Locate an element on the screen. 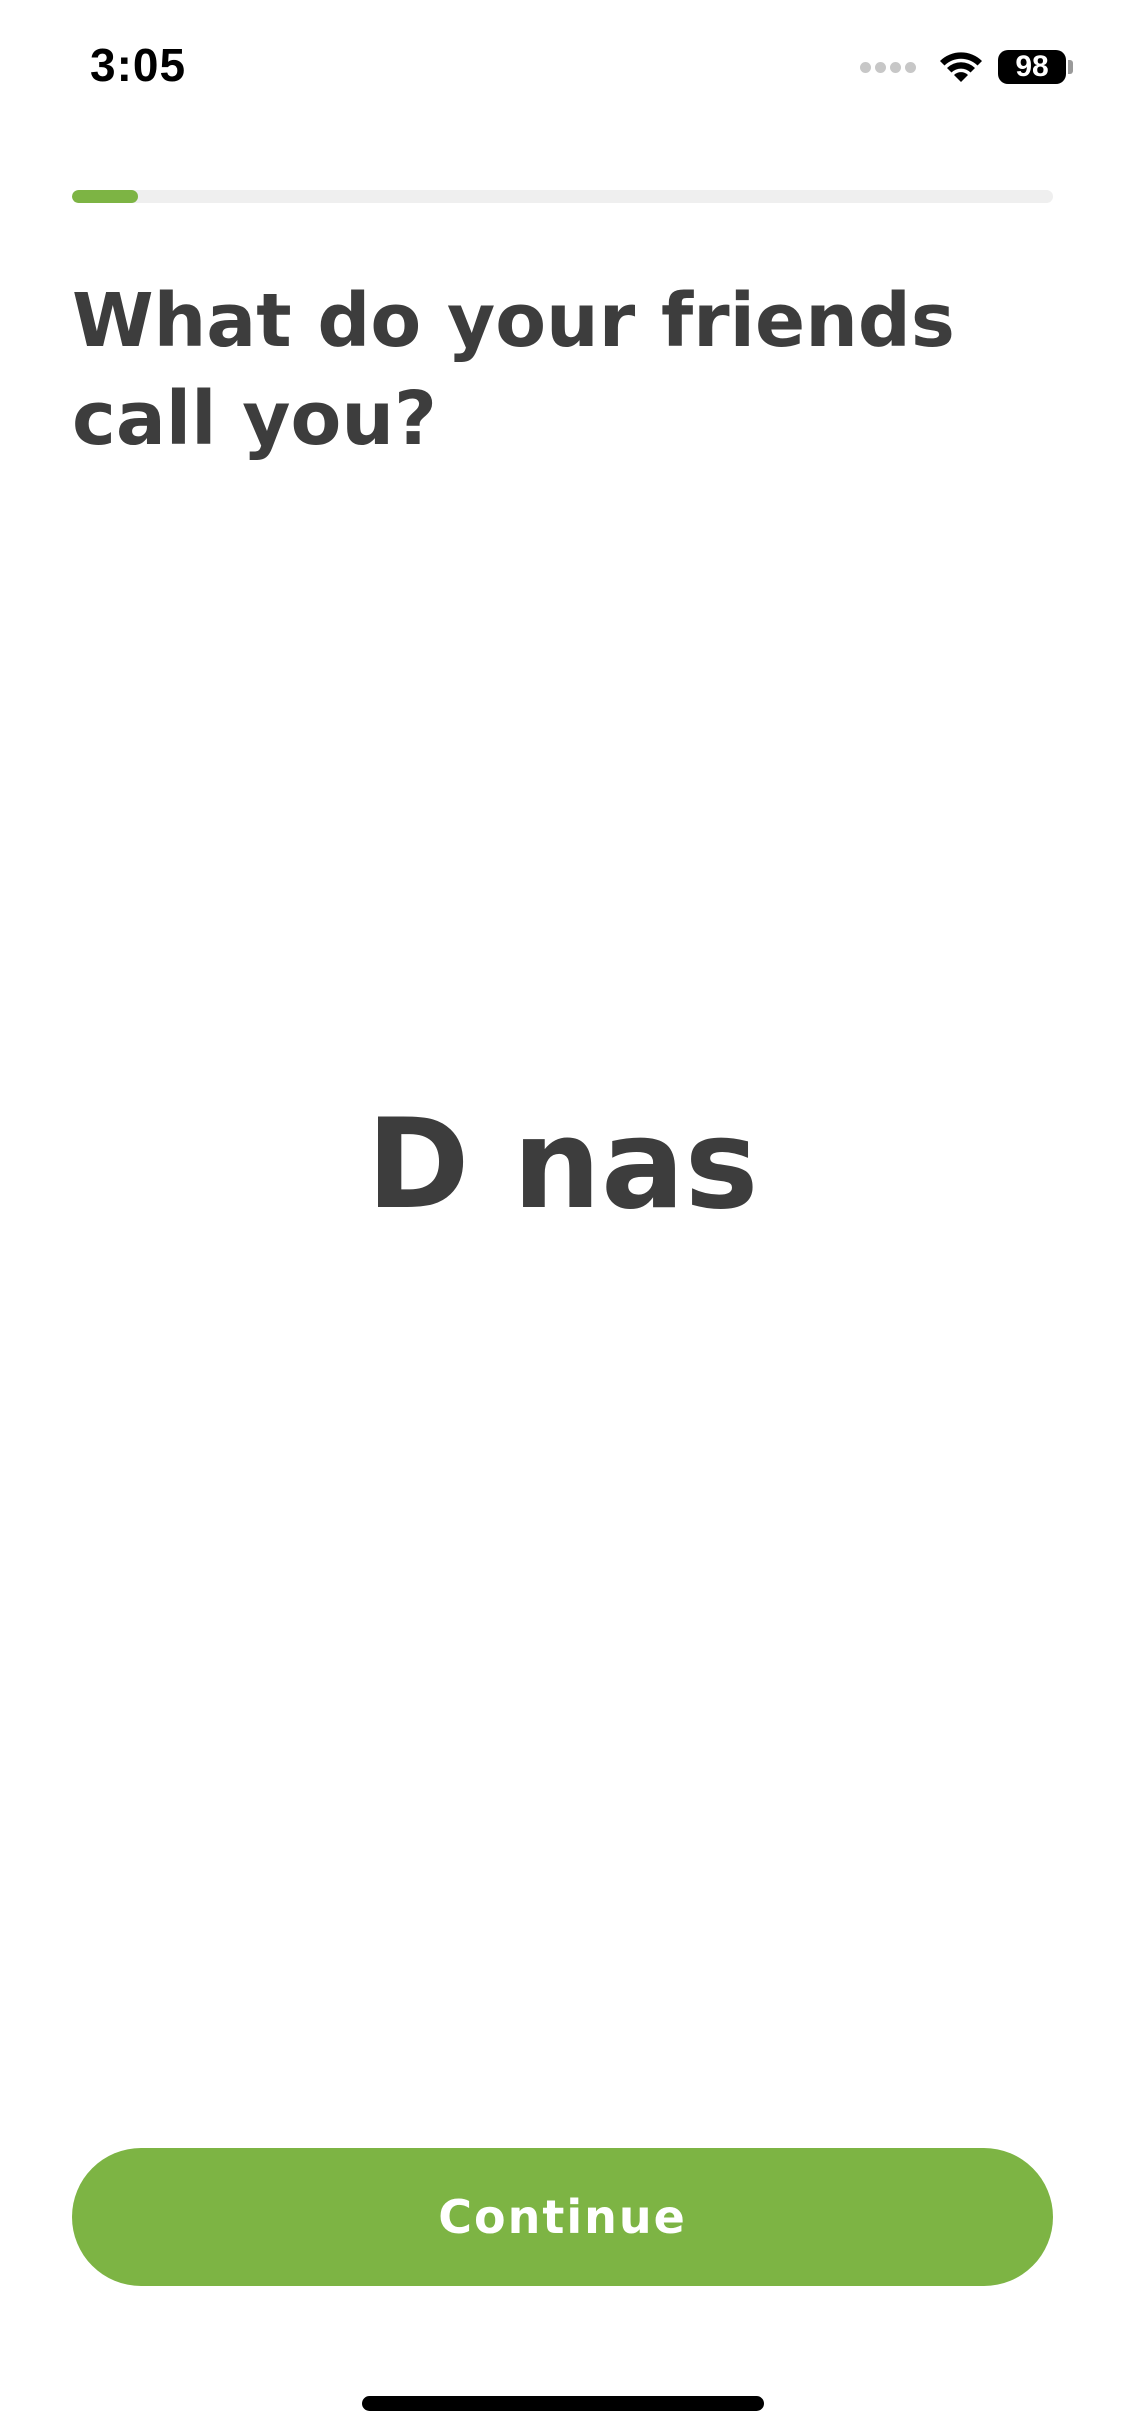 This screenshot has height=2436, width=1125. progress-bar-fill is located at coordinates (105, 196).